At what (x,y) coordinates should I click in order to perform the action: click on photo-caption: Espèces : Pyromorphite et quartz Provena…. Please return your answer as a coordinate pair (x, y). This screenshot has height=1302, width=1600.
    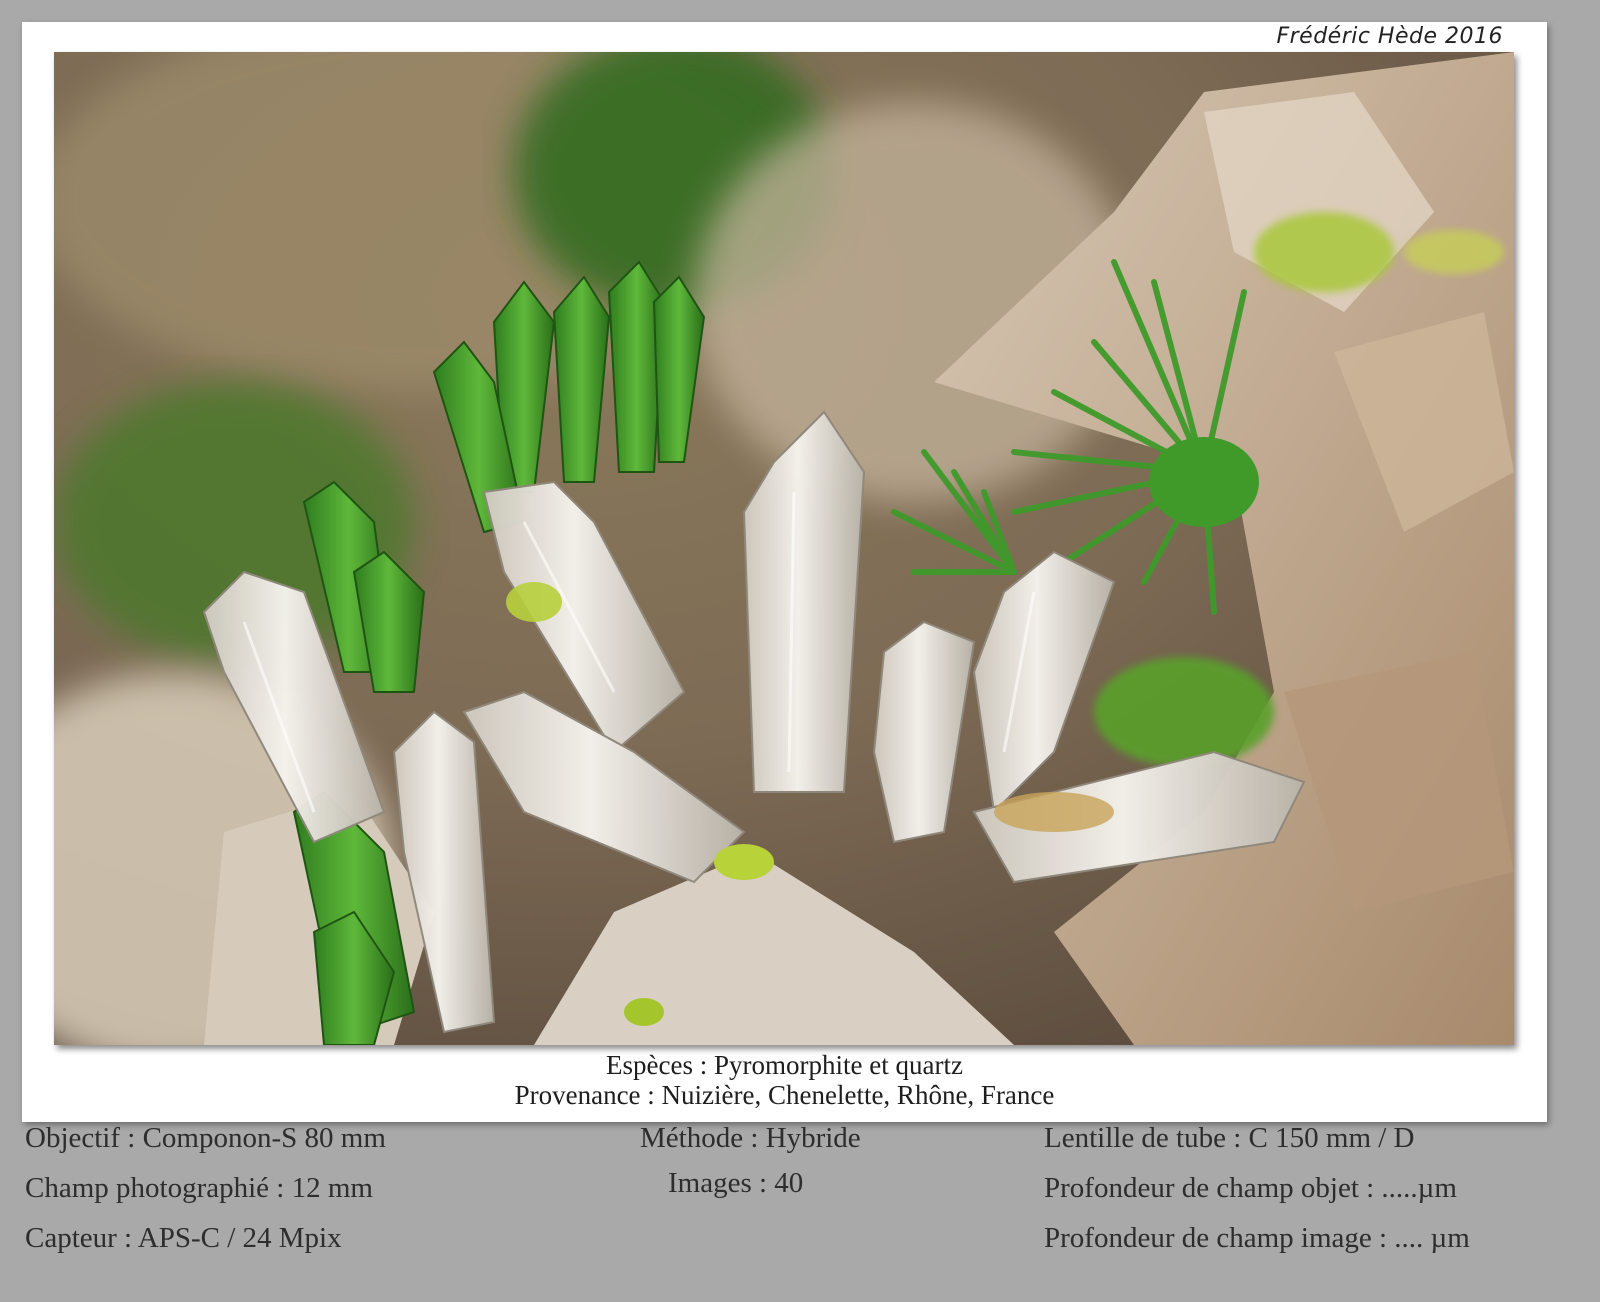
    Looking at the image, I should click on (784, 1080).